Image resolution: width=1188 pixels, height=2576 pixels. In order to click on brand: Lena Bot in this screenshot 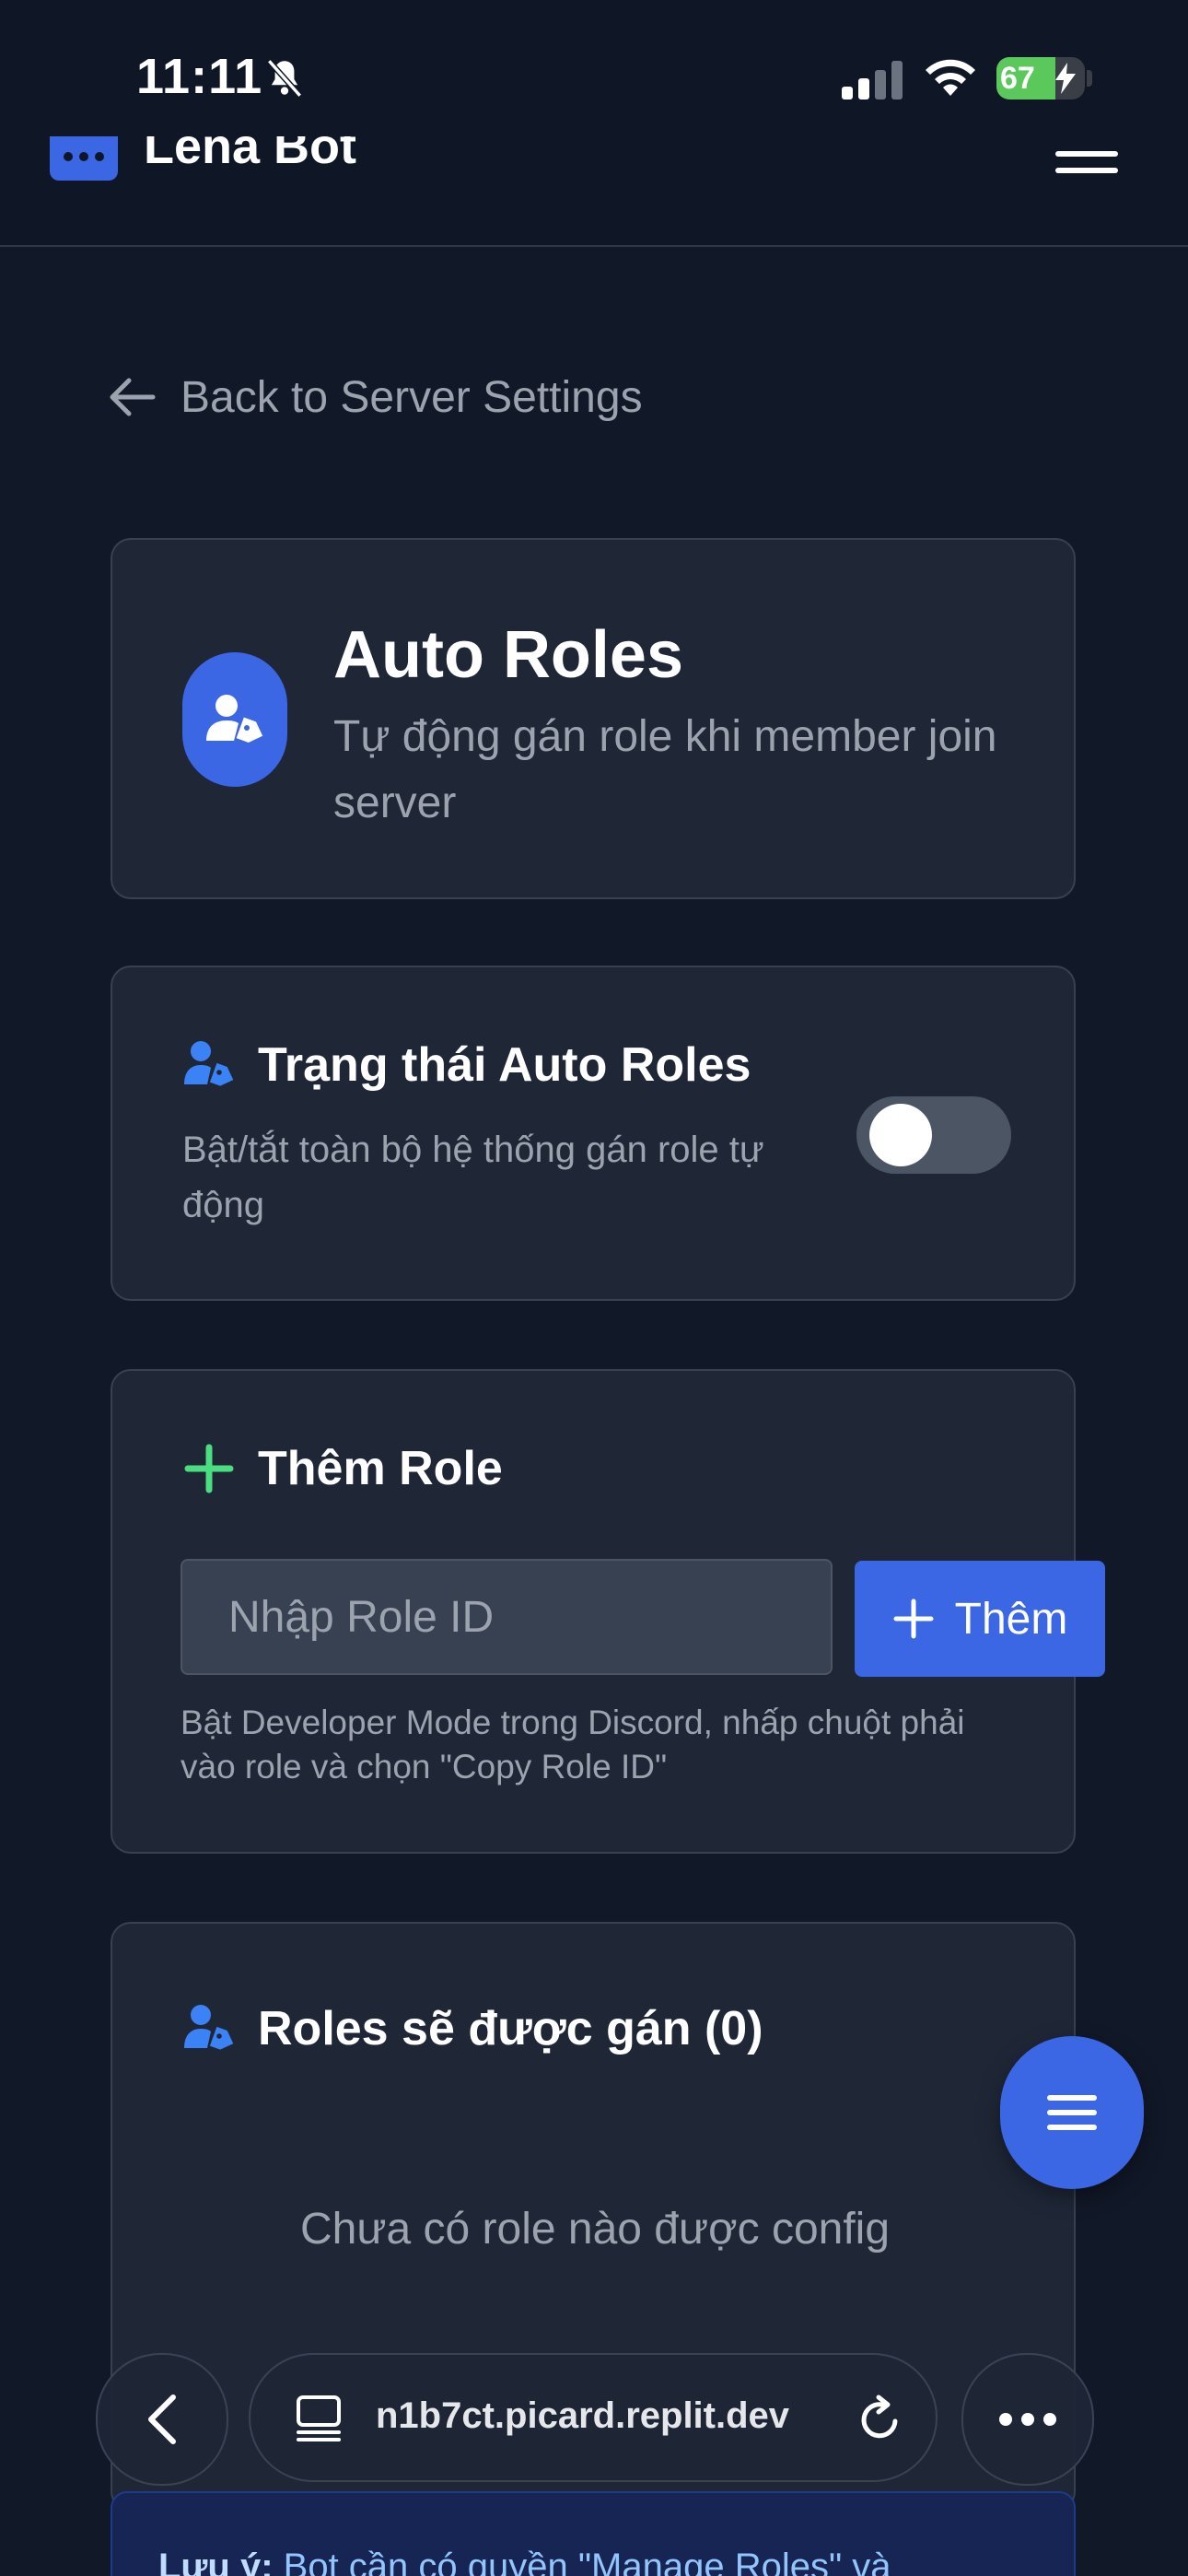, I will do `click(594, 164)`.